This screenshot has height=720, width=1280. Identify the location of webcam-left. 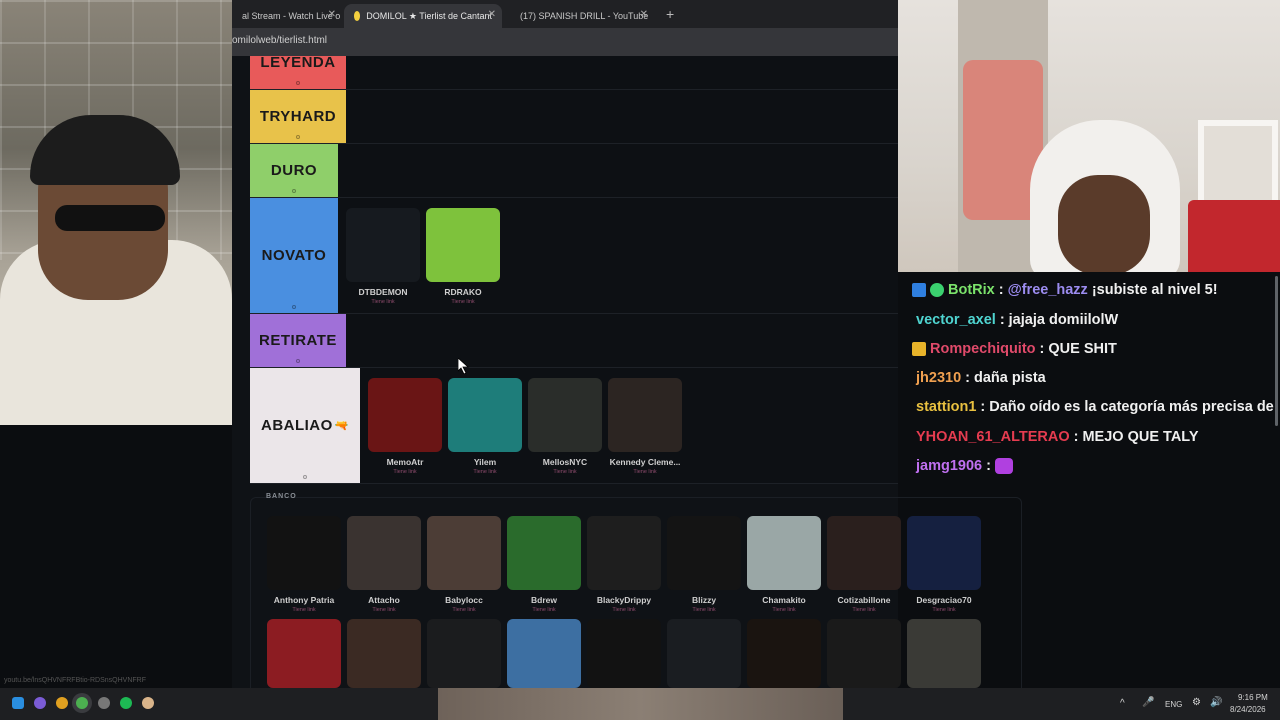
(116, 212).